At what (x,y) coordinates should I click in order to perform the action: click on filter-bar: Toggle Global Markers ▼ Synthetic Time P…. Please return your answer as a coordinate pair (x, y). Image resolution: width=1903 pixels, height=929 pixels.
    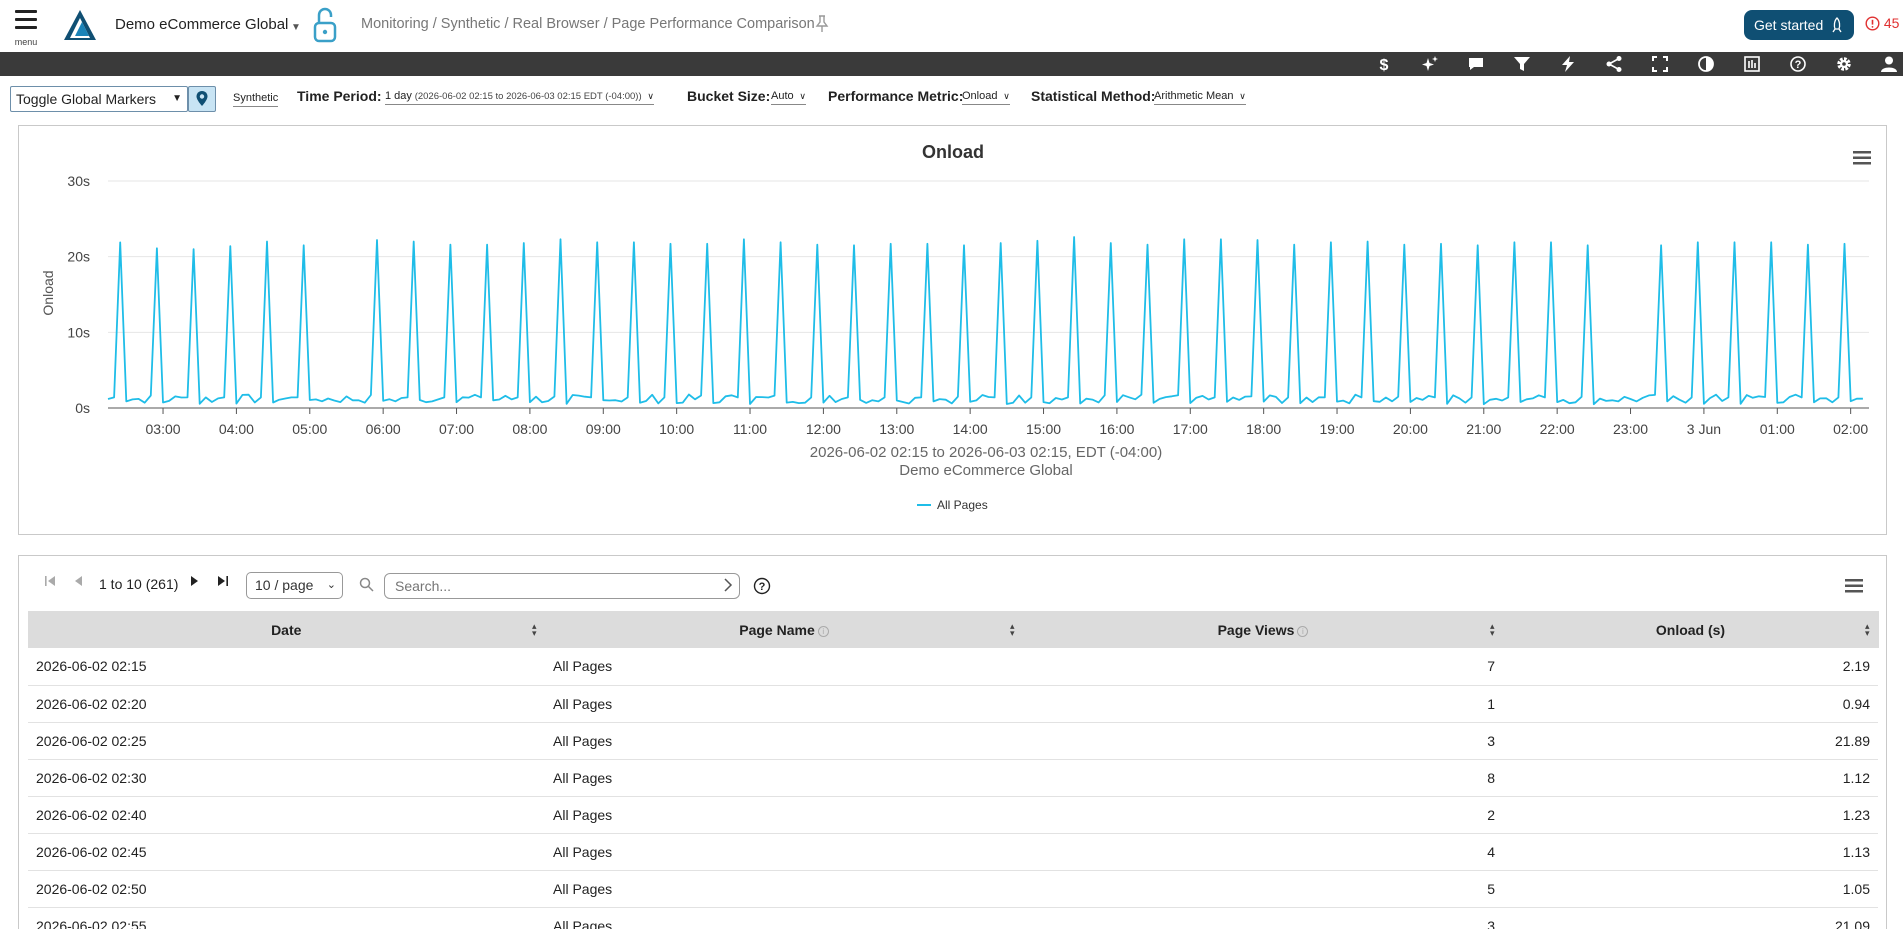
    Looking at the image, I should click on (951, 99).